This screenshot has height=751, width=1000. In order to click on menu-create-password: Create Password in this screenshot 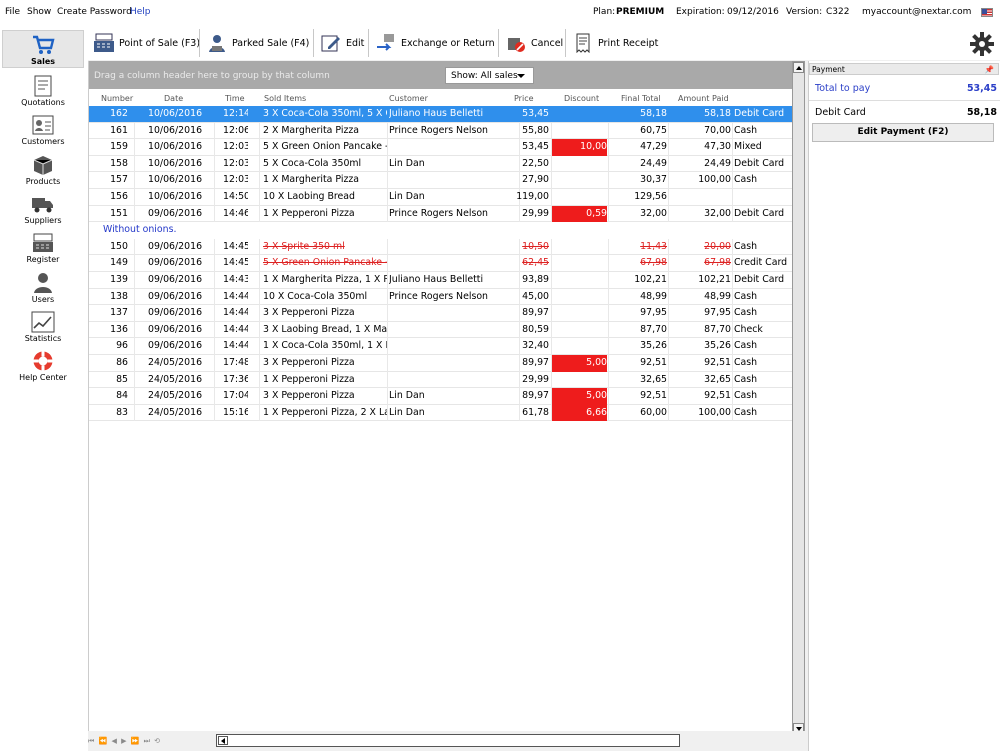, I will do `click(94, 12)`.